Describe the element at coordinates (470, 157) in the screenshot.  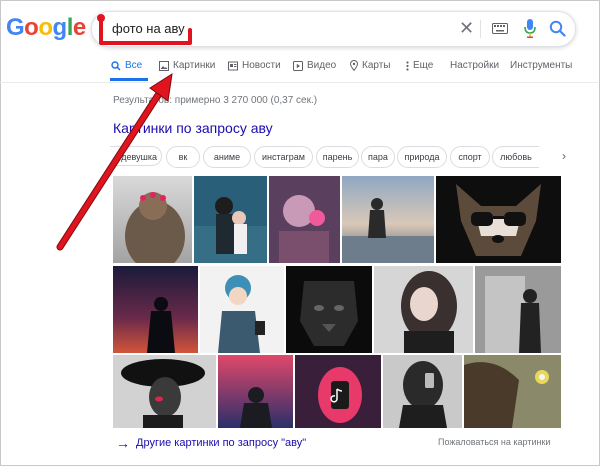
I see `chip: спорт` at that location.